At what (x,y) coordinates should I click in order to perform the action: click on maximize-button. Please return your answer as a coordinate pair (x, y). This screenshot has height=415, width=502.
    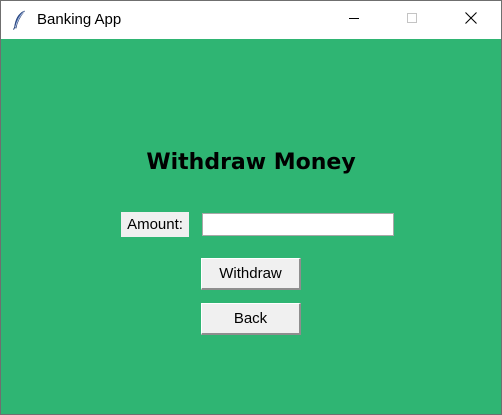
    Looking at the image, I should click on (412, 20).